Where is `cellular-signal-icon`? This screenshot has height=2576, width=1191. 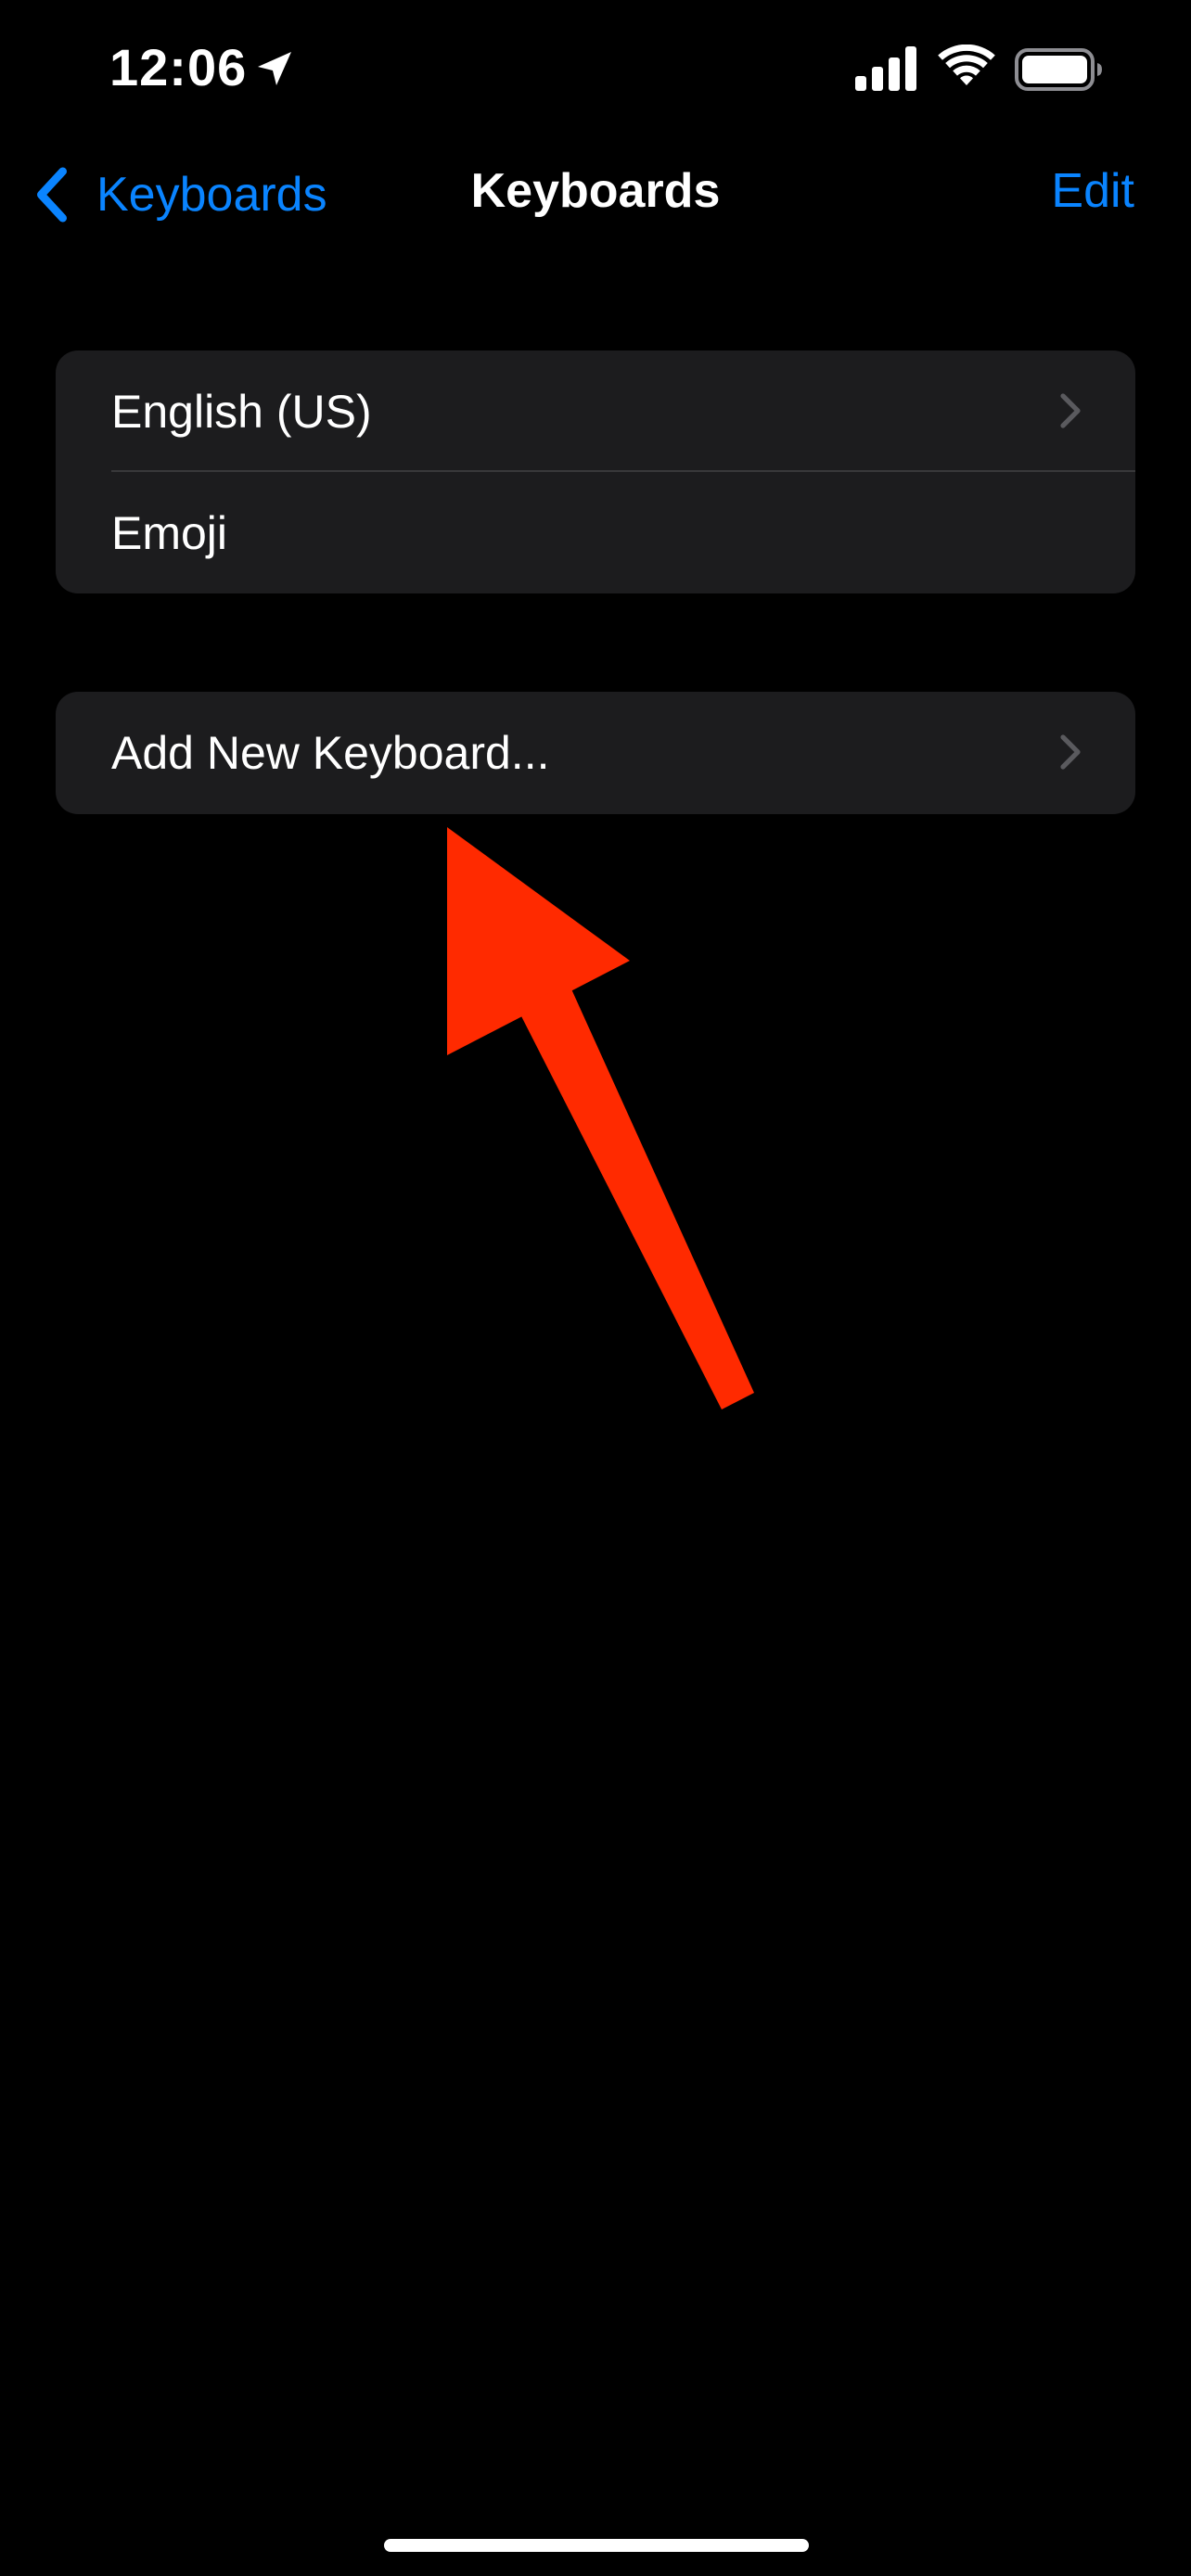
cellular-signal-icon is located at coordinates (885, 68).